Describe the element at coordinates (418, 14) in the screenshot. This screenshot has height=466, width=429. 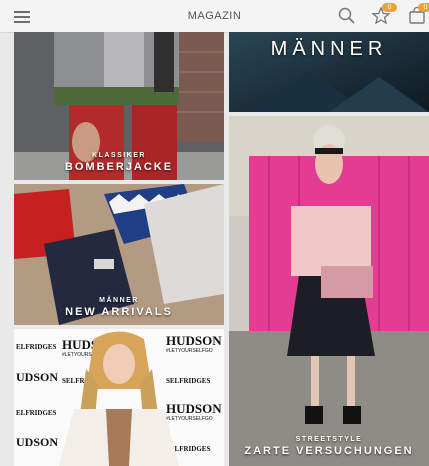
I see `cart-icon: 0` at that location.